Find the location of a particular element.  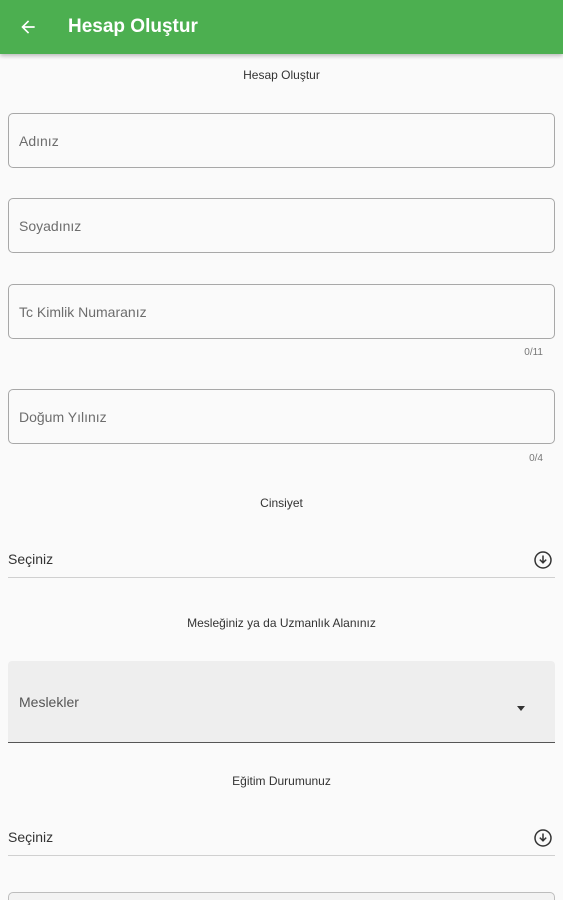

app-bar: Hesap Oluştur is located at coordinates (281, 27).